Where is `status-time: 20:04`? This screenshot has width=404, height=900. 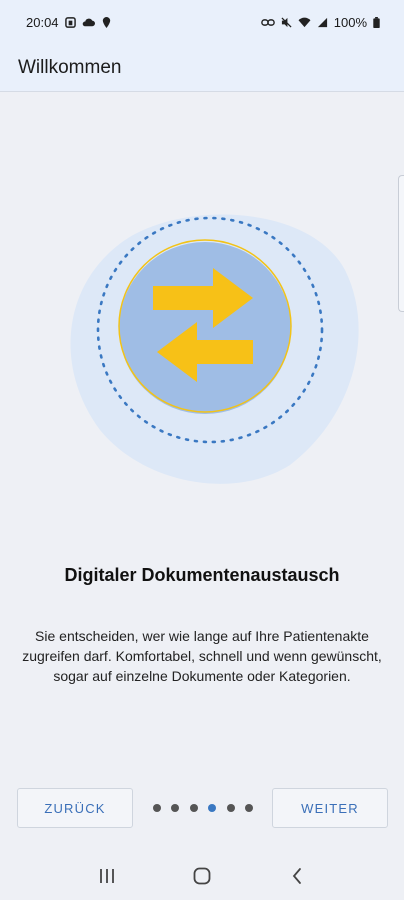
status-time: 20:04 is located at coordinates (42, 22).